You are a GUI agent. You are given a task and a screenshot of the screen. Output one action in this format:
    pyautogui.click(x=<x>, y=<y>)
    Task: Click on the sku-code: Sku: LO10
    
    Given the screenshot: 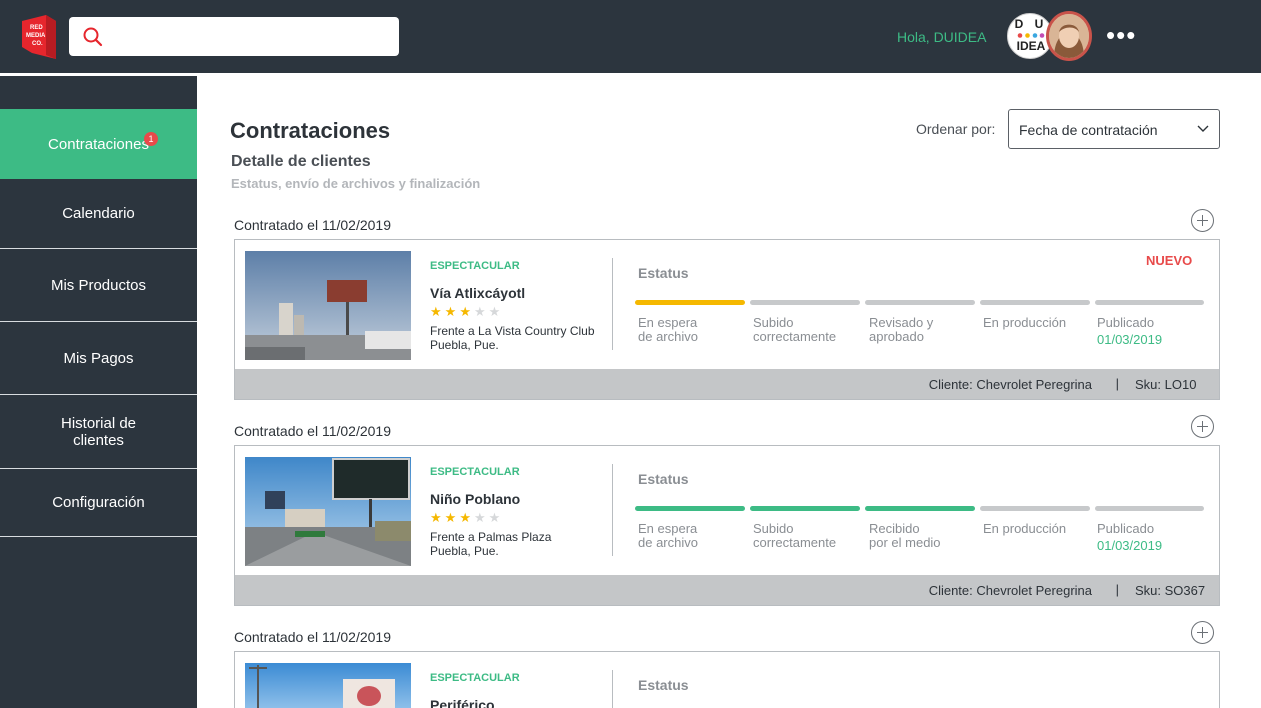 What is the action you would take?
    pyautogui.click(x=1166, y=384)
    